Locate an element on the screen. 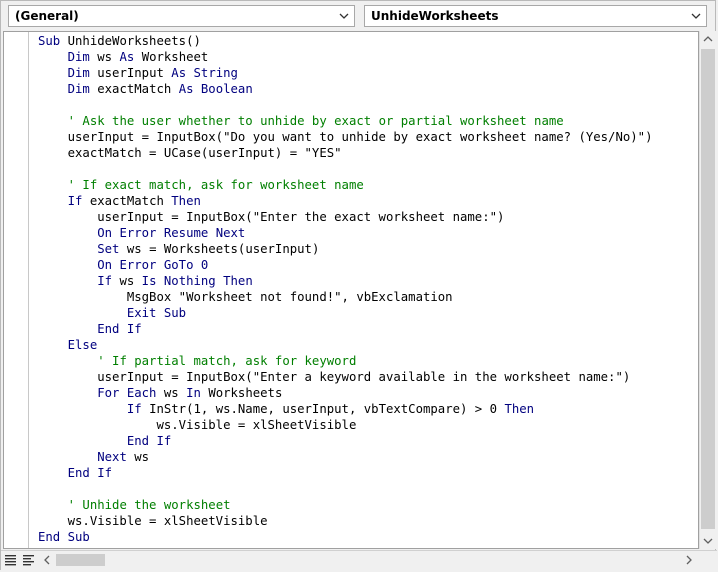  vertical-scrollbar is located at coordinates (707, 290).